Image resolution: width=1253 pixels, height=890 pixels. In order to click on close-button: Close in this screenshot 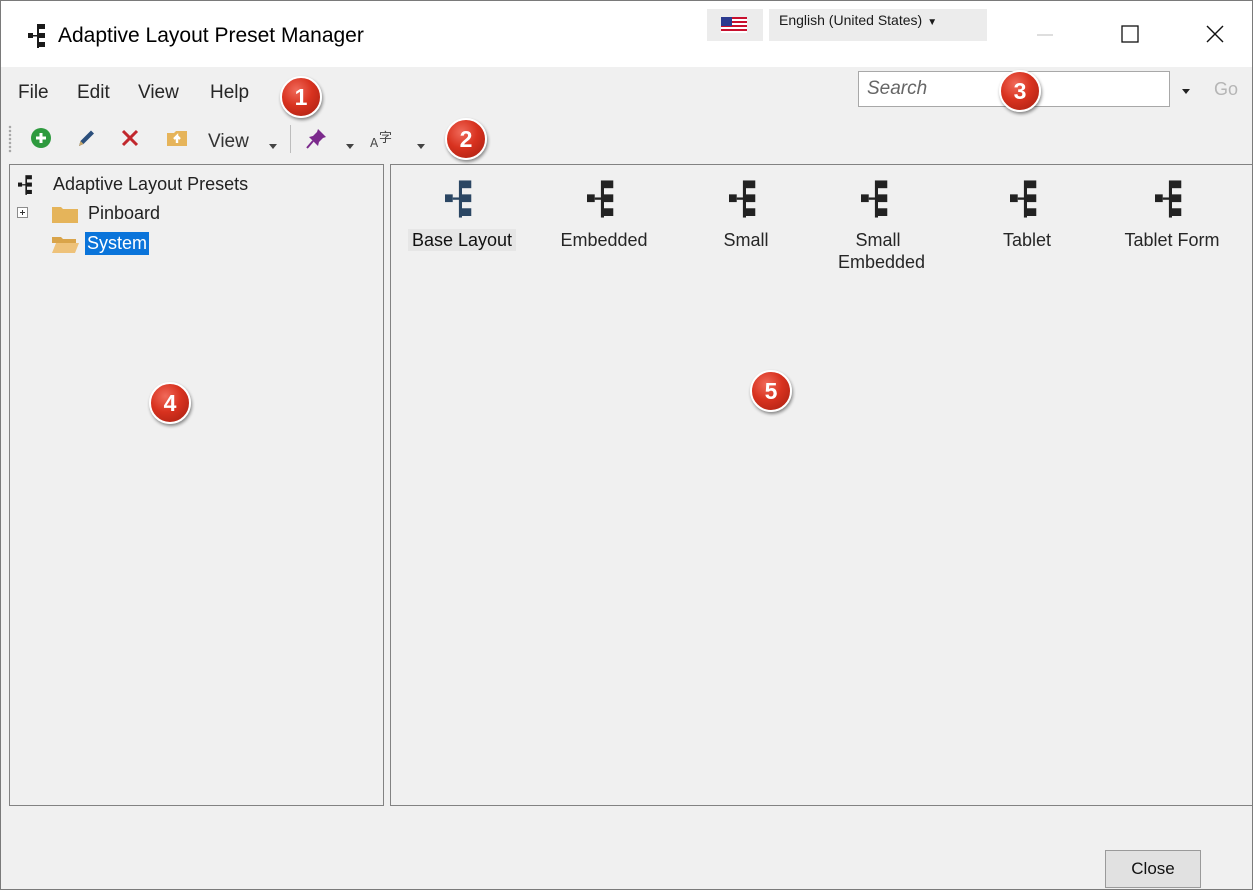, I will do `click(1153, 869)`.